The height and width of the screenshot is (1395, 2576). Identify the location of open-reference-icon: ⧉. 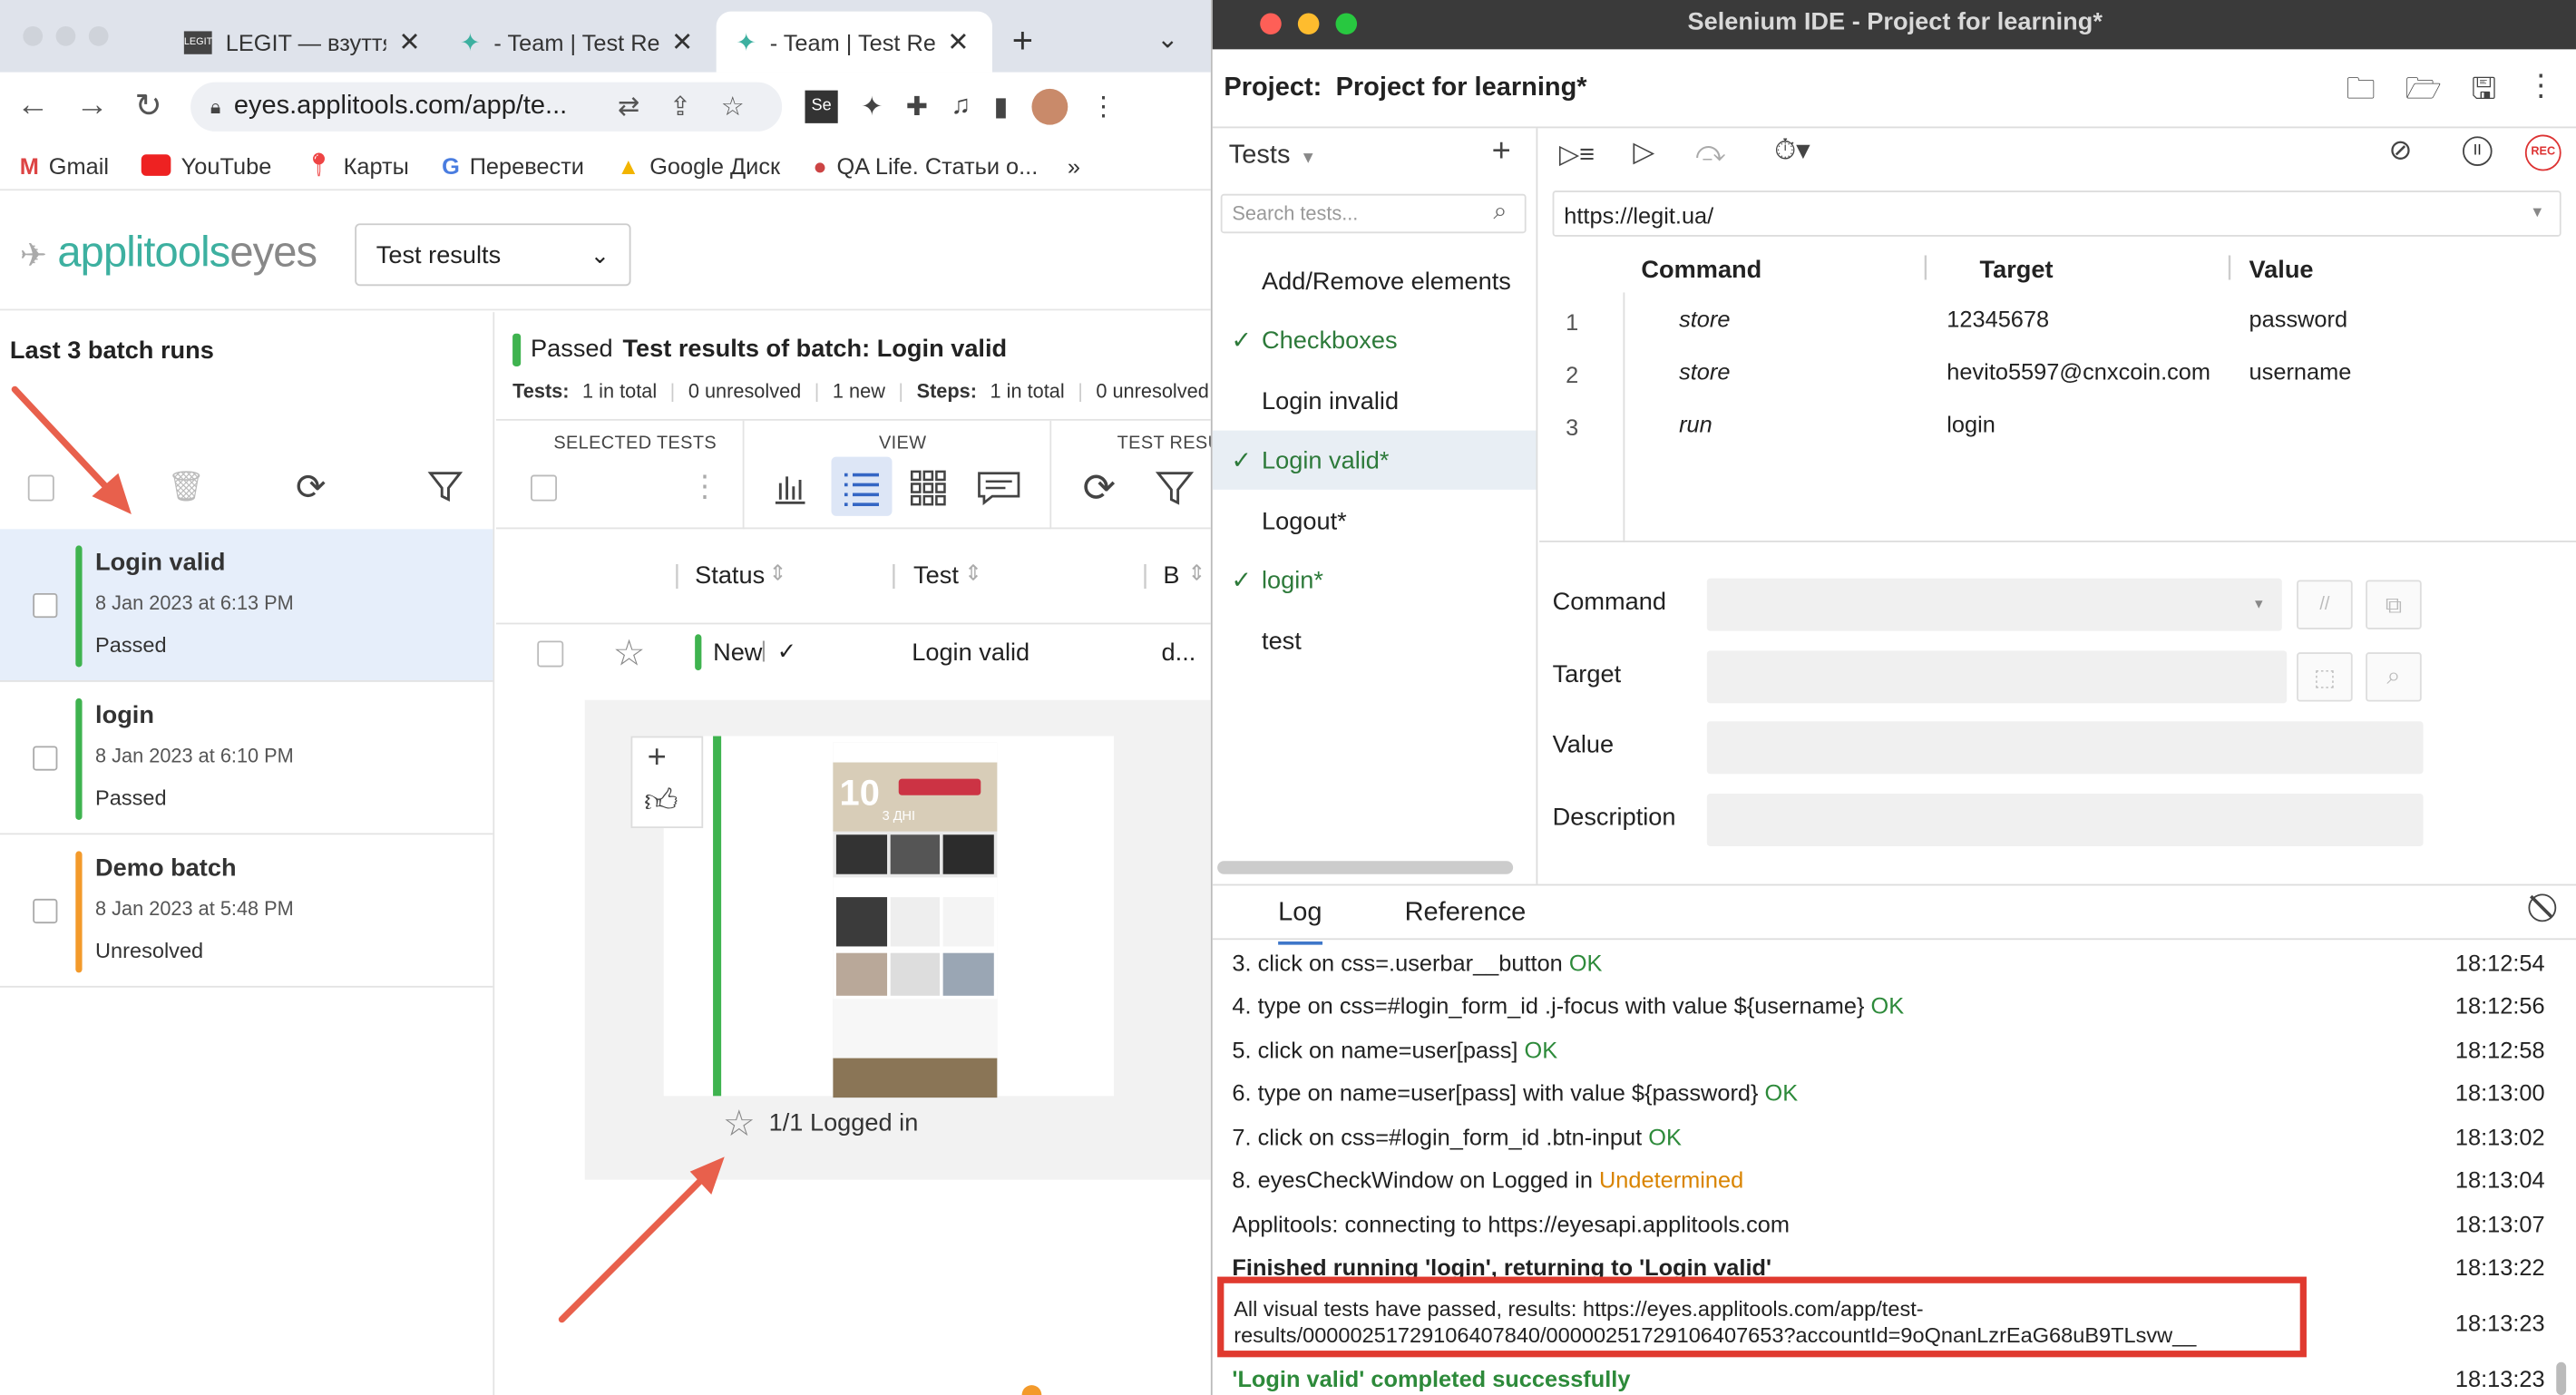
(2394, 604).